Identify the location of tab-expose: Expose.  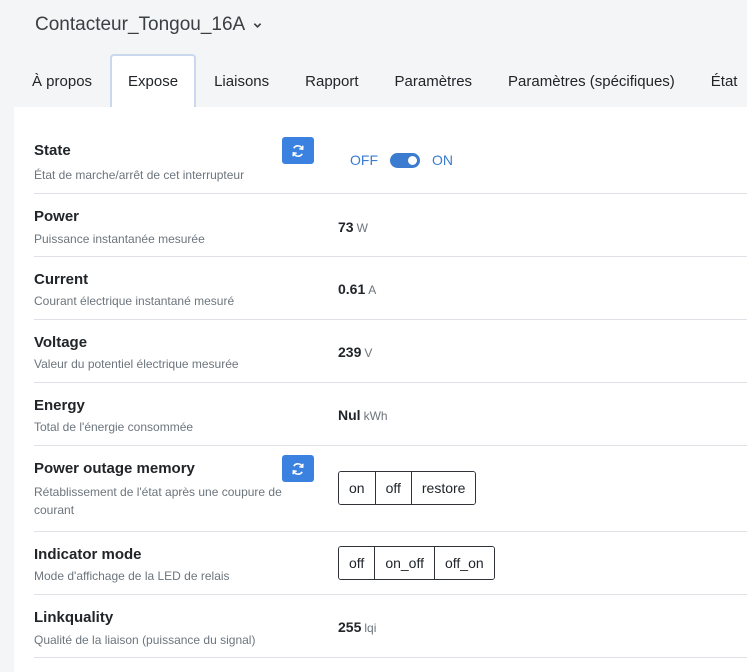
(153, 80).